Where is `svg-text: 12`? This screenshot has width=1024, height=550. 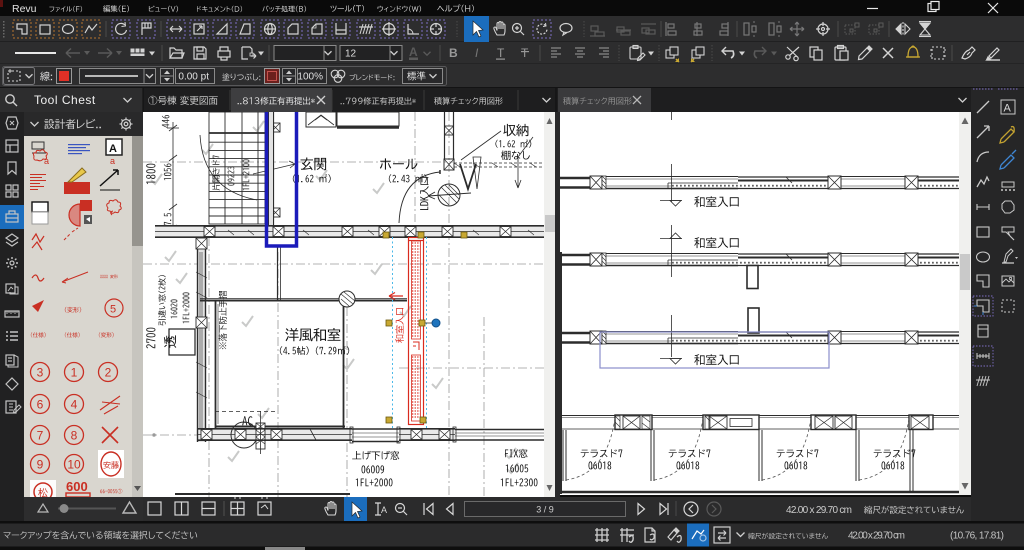
svg-text: 12 is located at coordinates (351, 54).